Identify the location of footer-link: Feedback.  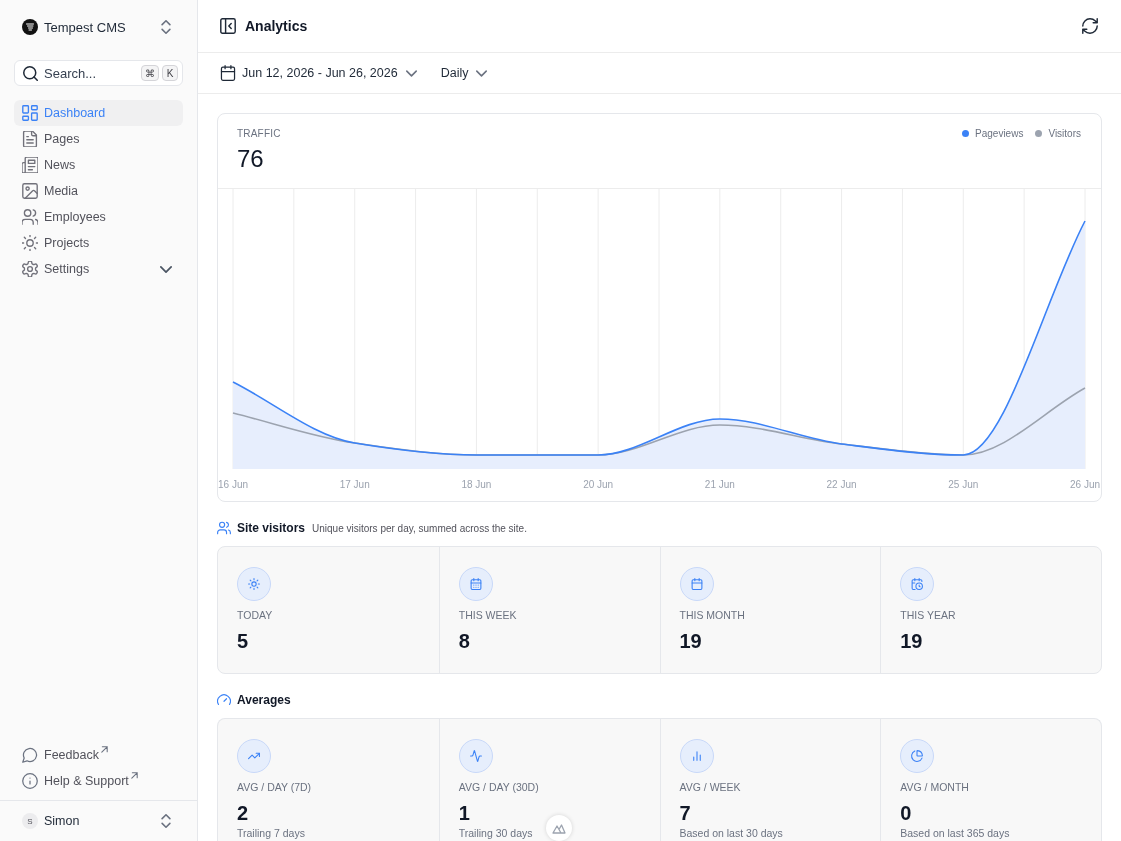
(98, 755).